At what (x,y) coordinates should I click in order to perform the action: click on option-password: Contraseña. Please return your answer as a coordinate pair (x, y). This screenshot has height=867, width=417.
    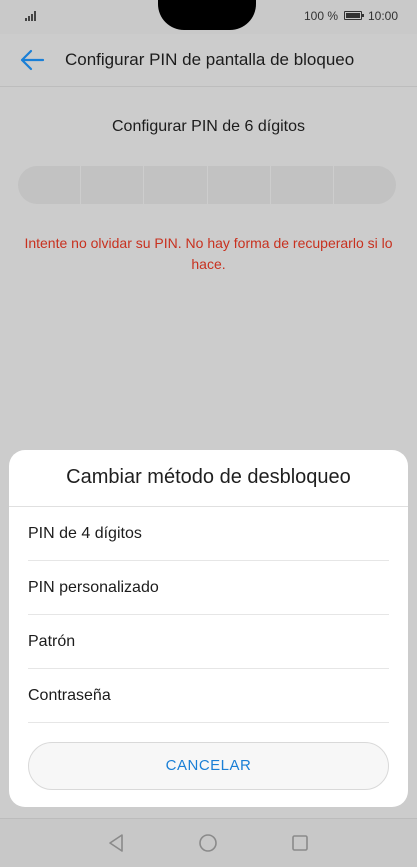
    Looking at the image, I should click on (208, 696).